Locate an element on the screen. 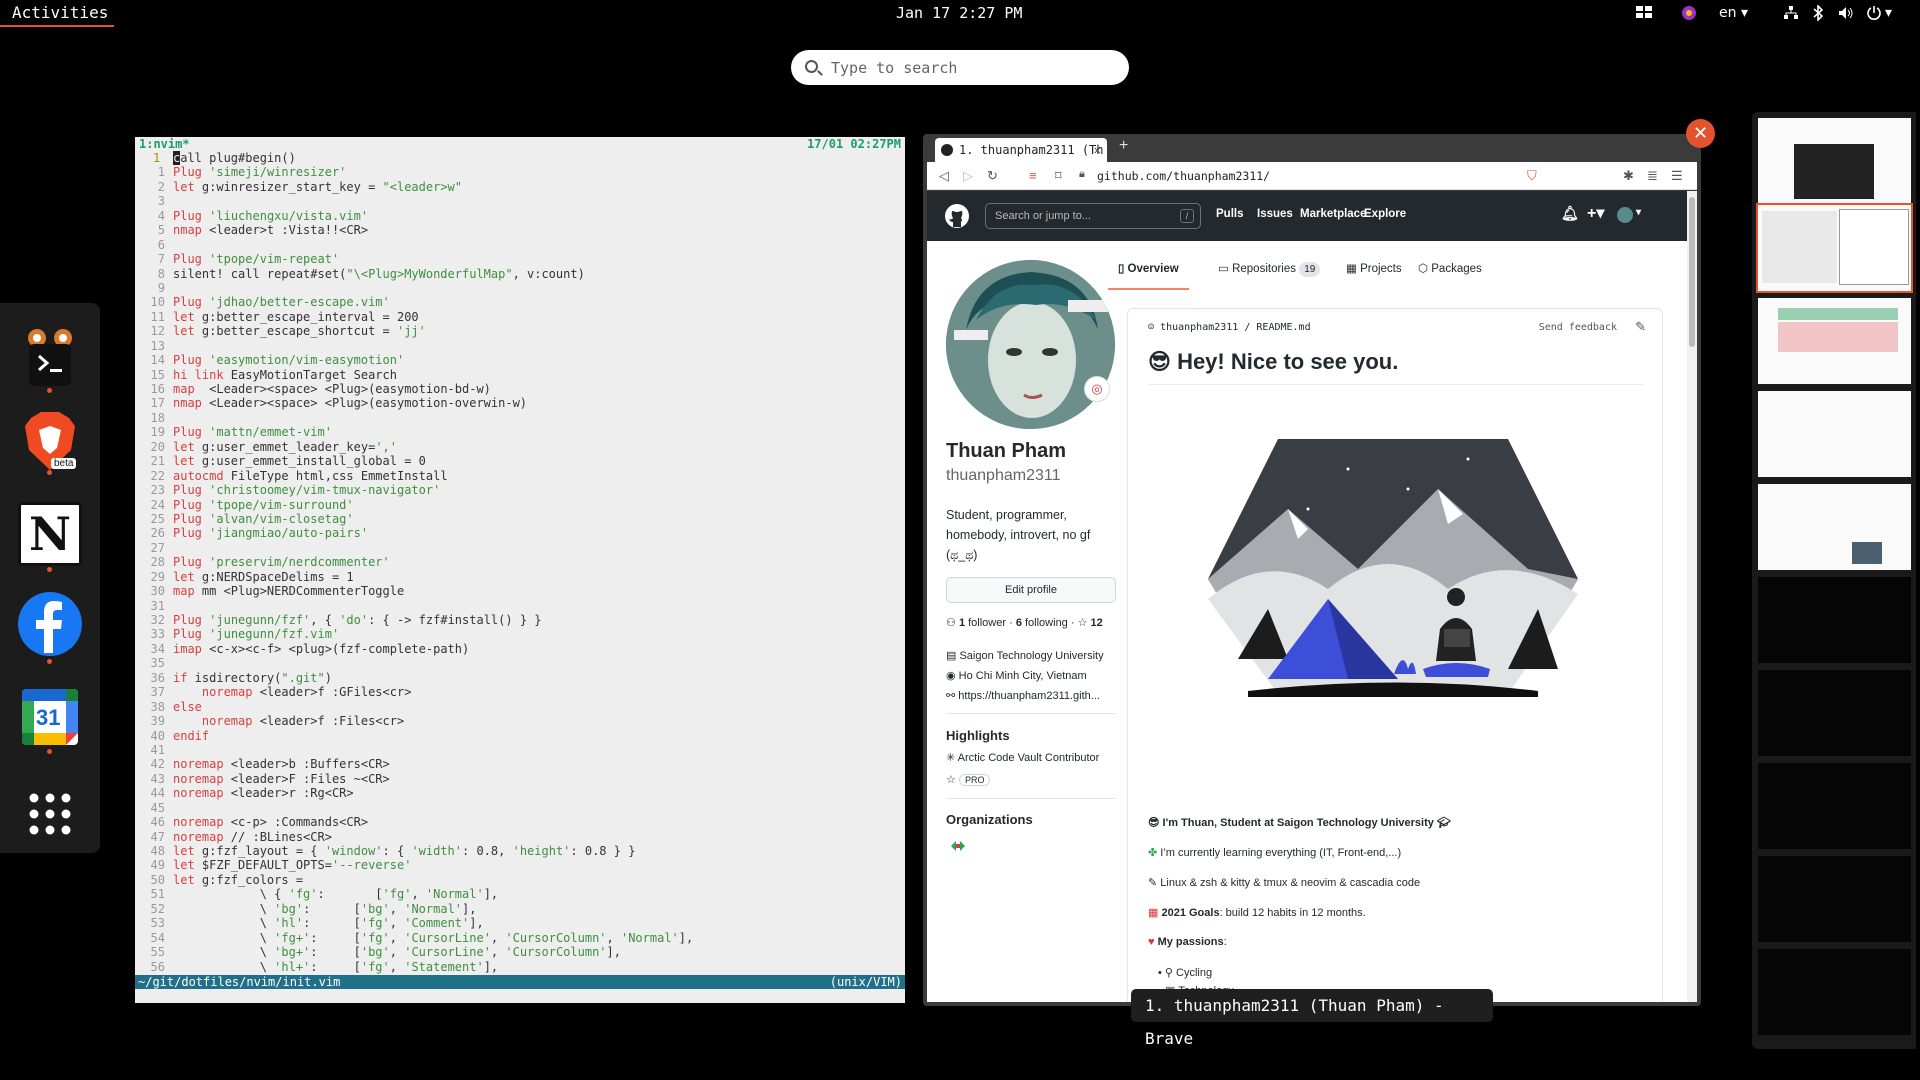 This screenshot has width=1920, height=1080. code-line: 49 let $FZF_DEFAULT_OPTS='--reverse' is located at coordinates (520, 865).